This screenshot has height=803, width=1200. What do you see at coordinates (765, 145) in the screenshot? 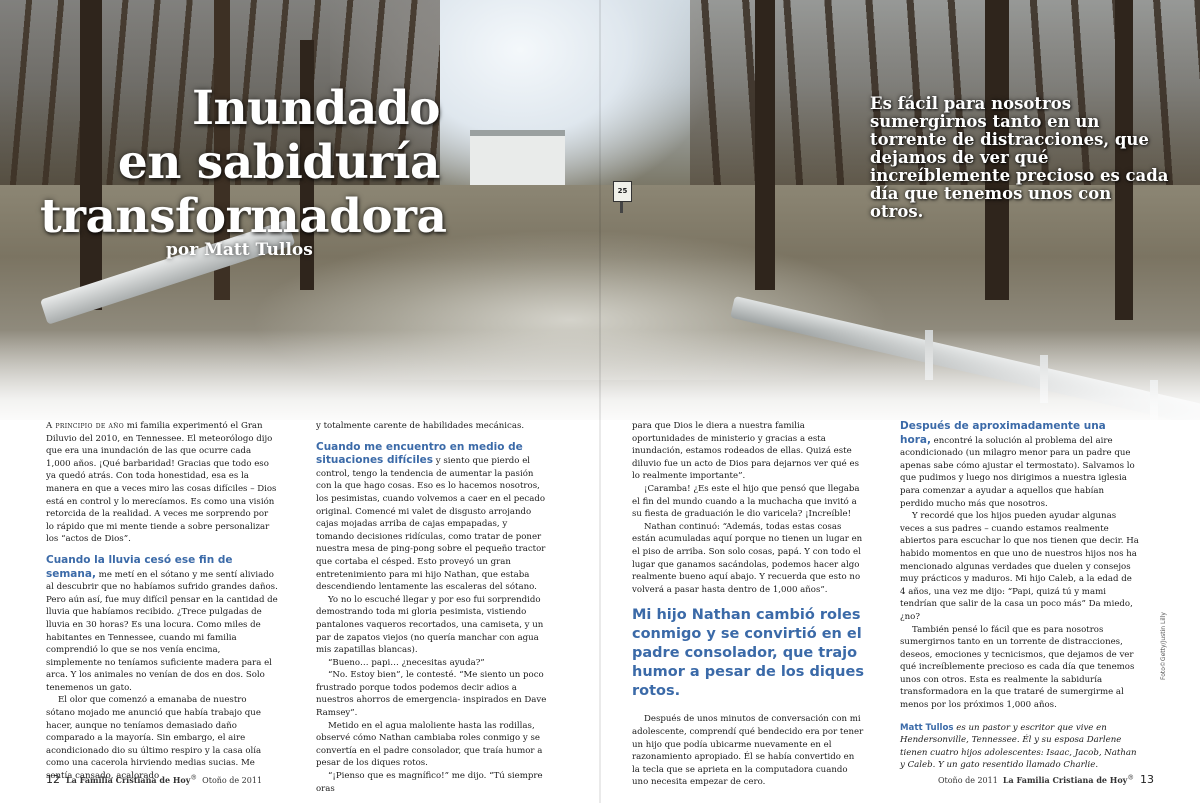
I see `tree-trunk` at bounding box center [765, 145].